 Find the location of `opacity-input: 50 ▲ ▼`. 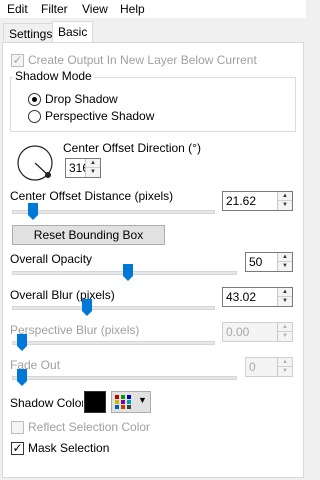

opacity-input: 50 ▲ ▼ is located at coordinates (269, 262).